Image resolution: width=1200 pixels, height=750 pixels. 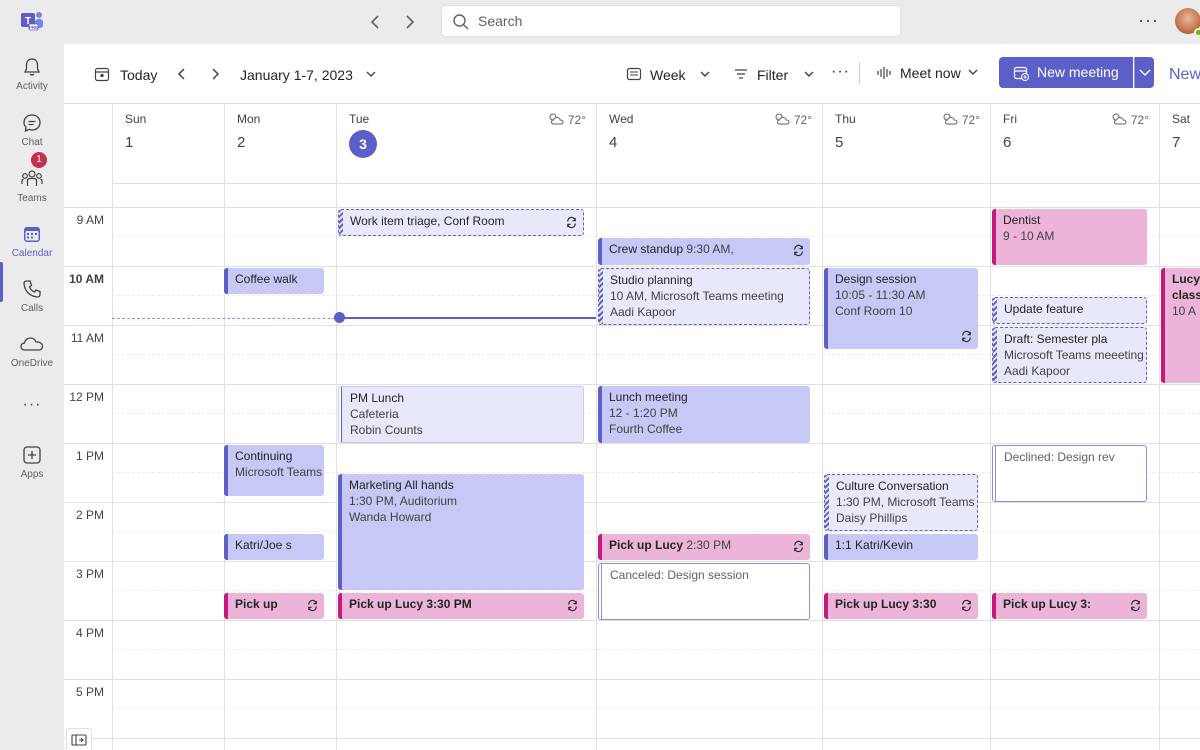 What do you see at coordinates (656, 708) in the screenshot?
I see `half-hour-line` at bounding box center [656, 708].